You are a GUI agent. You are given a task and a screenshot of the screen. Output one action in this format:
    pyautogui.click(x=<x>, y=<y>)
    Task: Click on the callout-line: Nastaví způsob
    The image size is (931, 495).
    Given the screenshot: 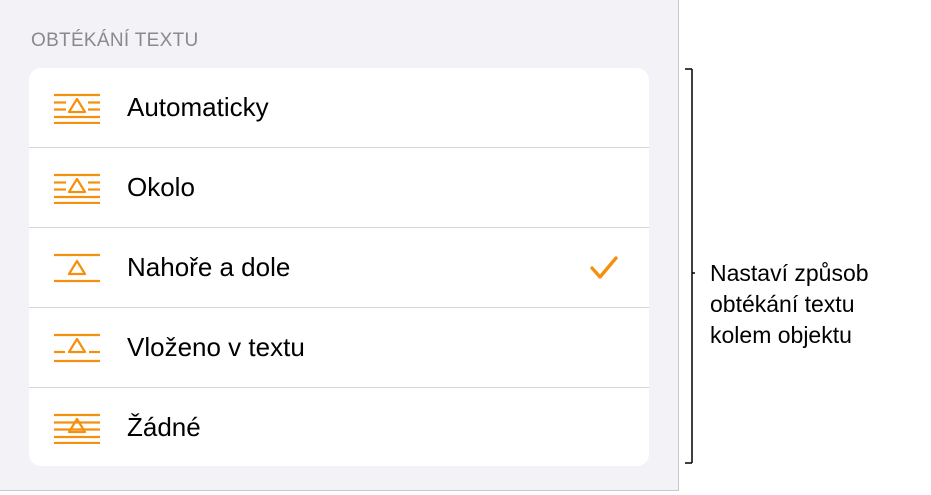 What is the action you would take?
    pyautogui.click(x=789, y=273)
    